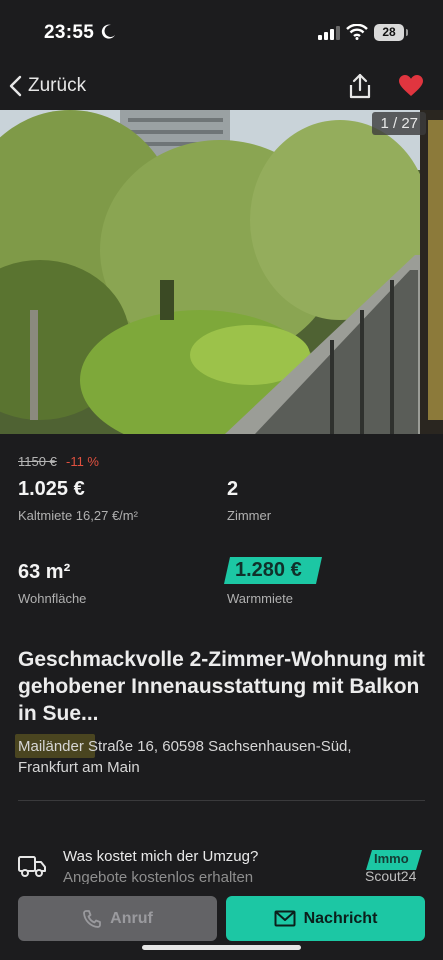  I want to click on warmmiete-value: 1.280 €, so click(268, 570).